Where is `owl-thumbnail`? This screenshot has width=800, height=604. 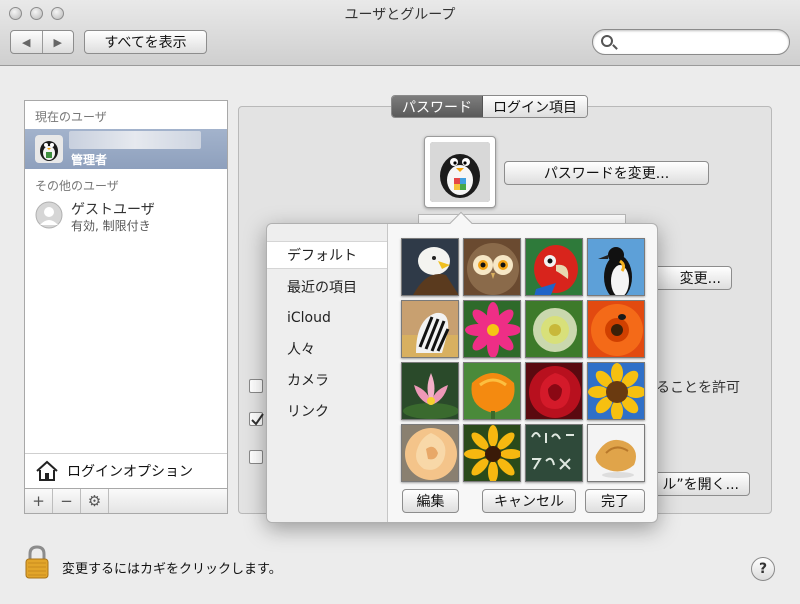 owl-thumbnail is located at coordinates (492, 267).